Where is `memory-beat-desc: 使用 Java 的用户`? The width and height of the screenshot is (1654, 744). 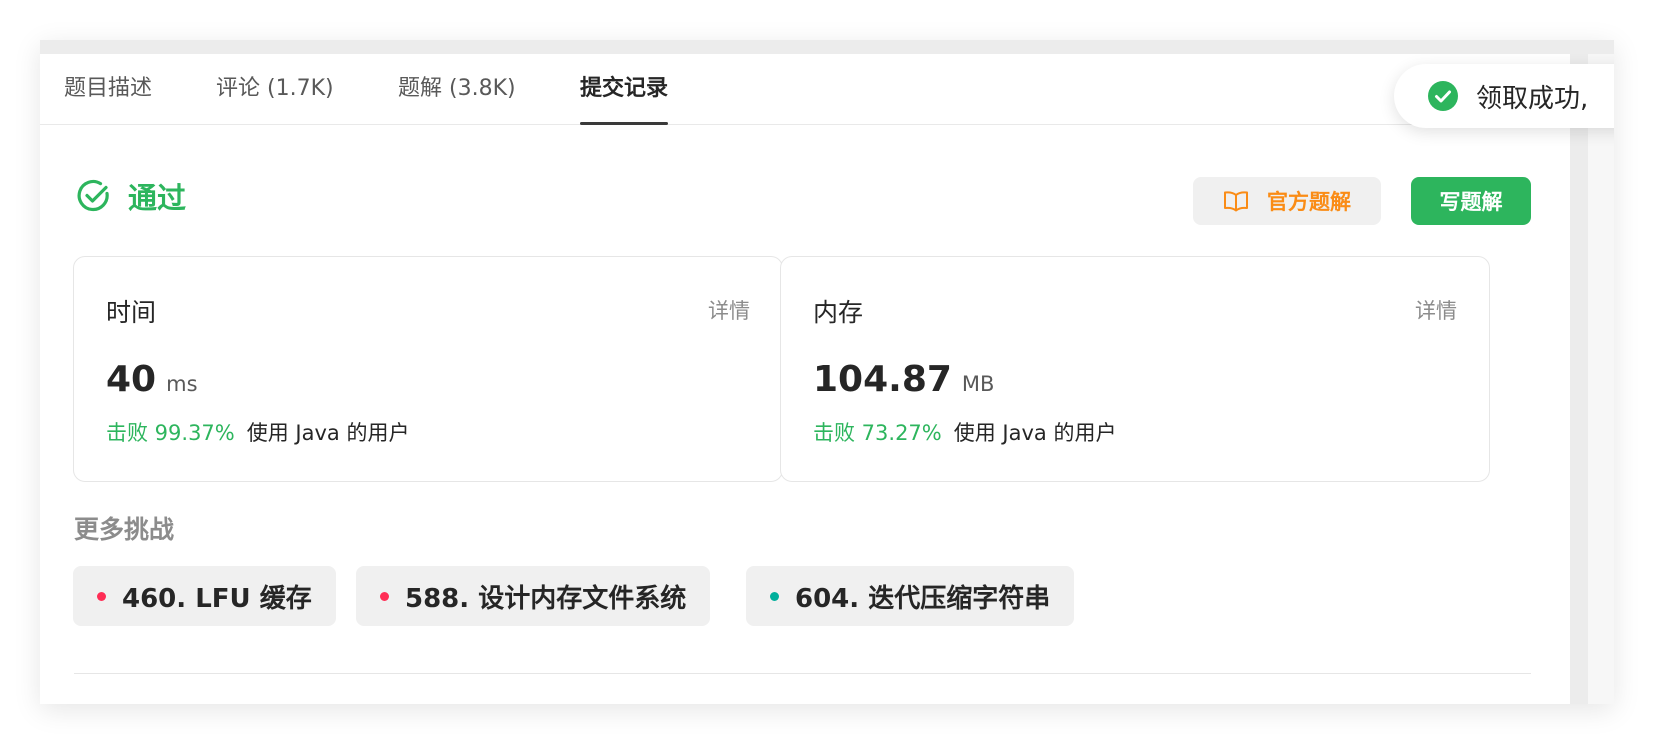
memory-beat-desc: 使用 Java 的用户 is located at coordinates (1035, 433).